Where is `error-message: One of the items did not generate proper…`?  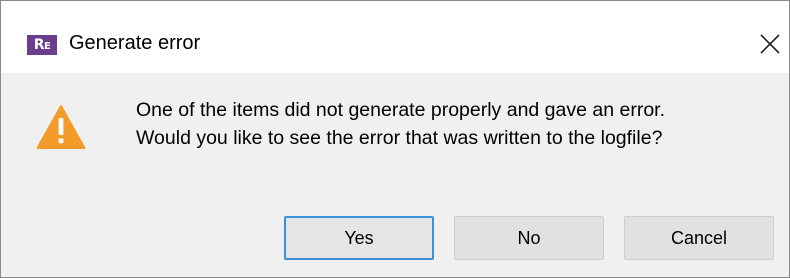 error-message: One of the items did not generate proper… is located at coordinates (400, 124).